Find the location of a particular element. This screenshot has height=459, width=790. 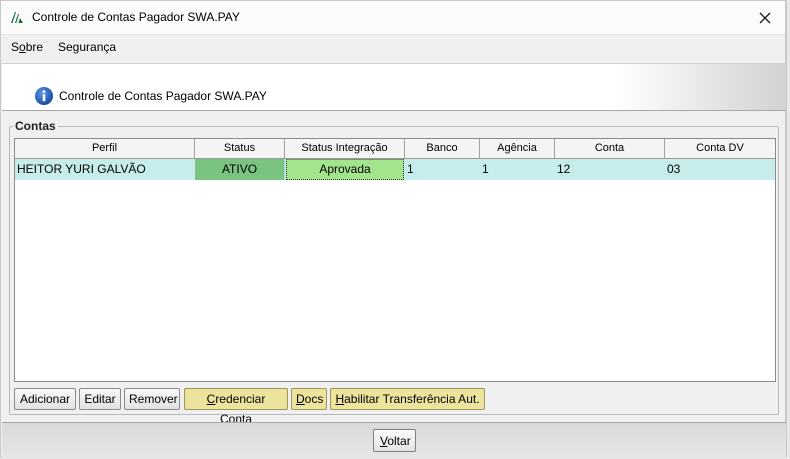

cell-perfil: HEITOR YURI GALVÃO is located at coordinates (81, 169).